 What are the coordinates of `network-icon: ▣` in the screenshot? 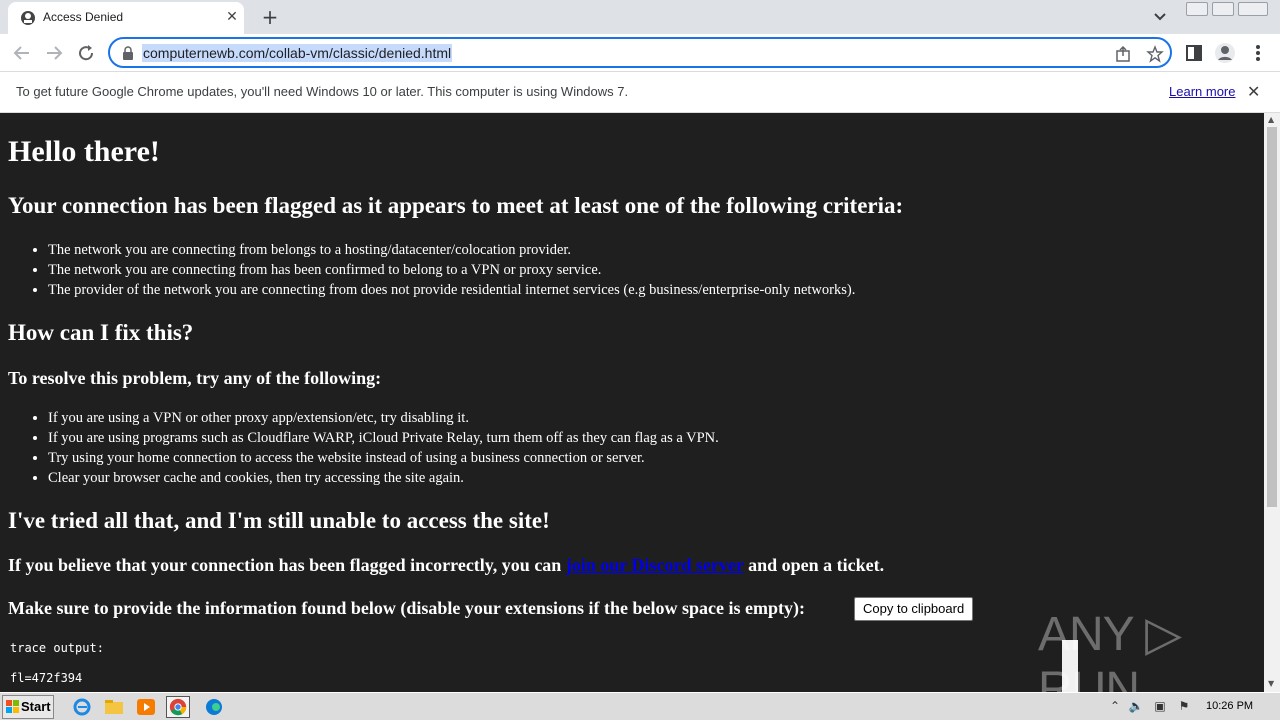 It's located at (1160, 706).